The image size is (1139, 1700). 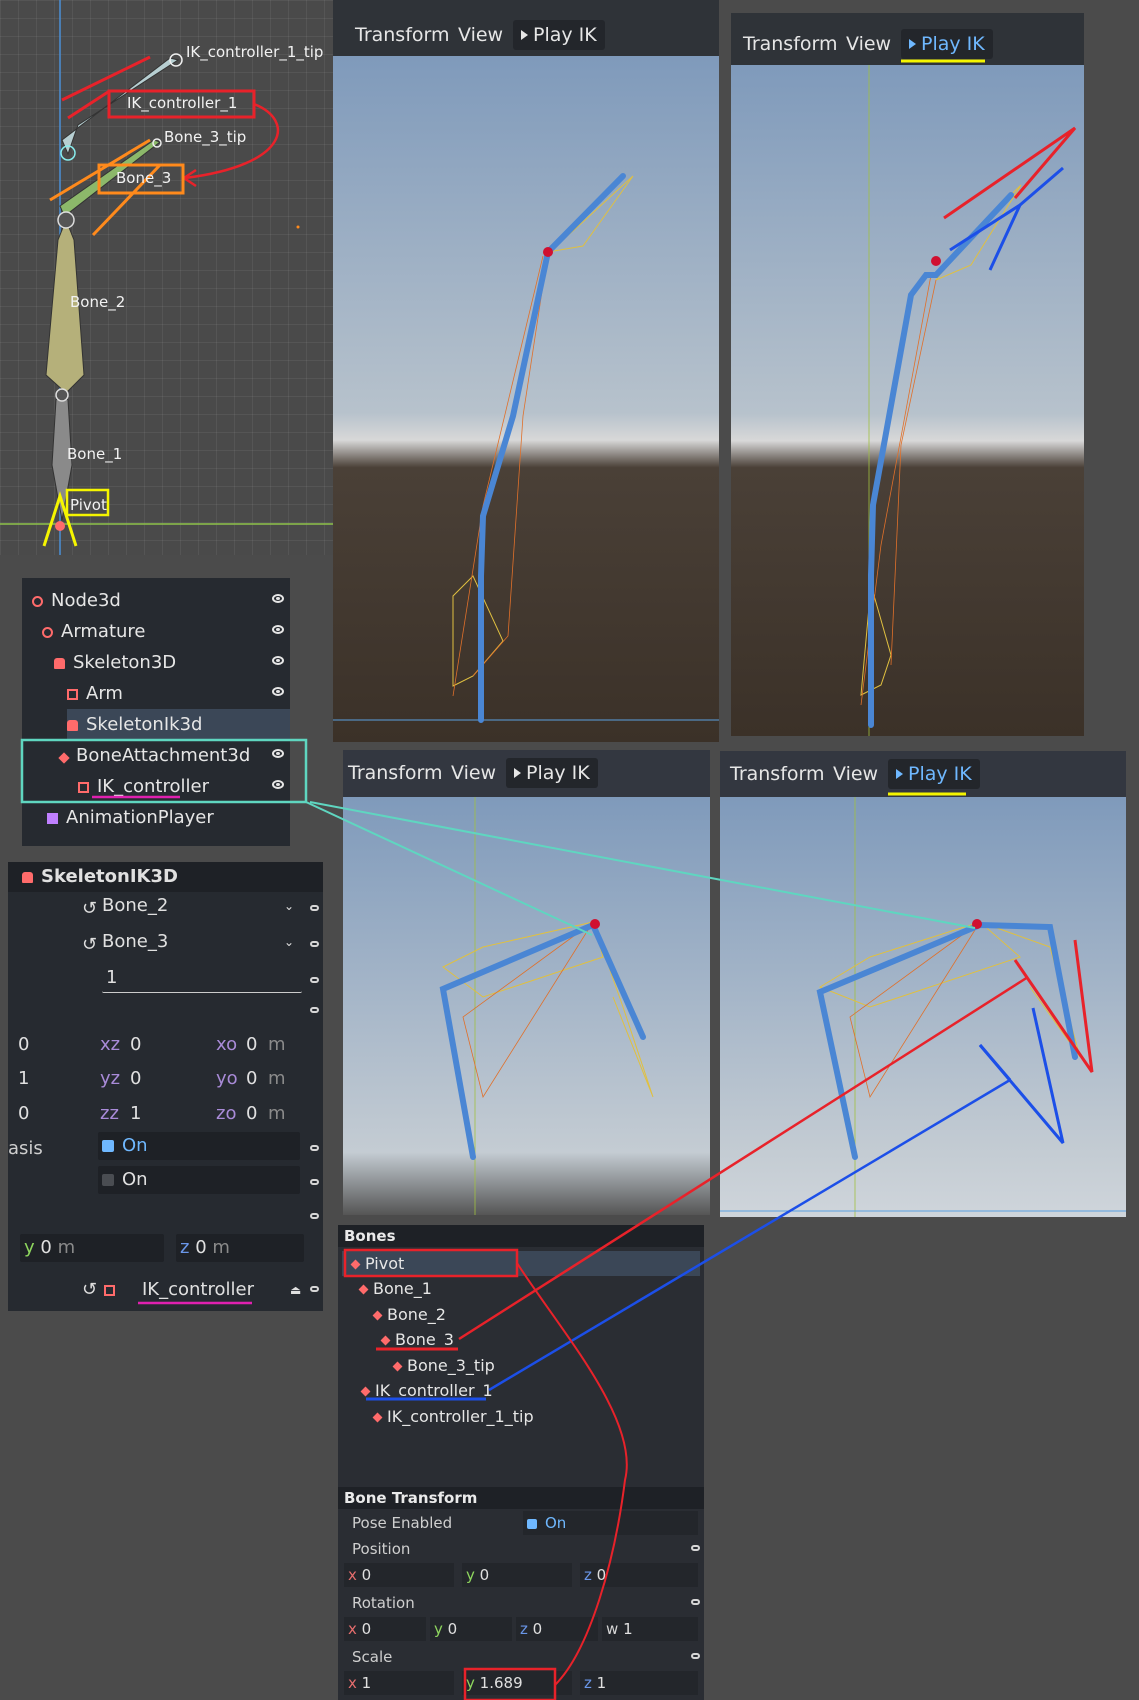 What do you see at coordinates (395, 1288) in the screenshot?
I see `bone-item-bone1: Bone_1` at bounding box center [395, 1288].